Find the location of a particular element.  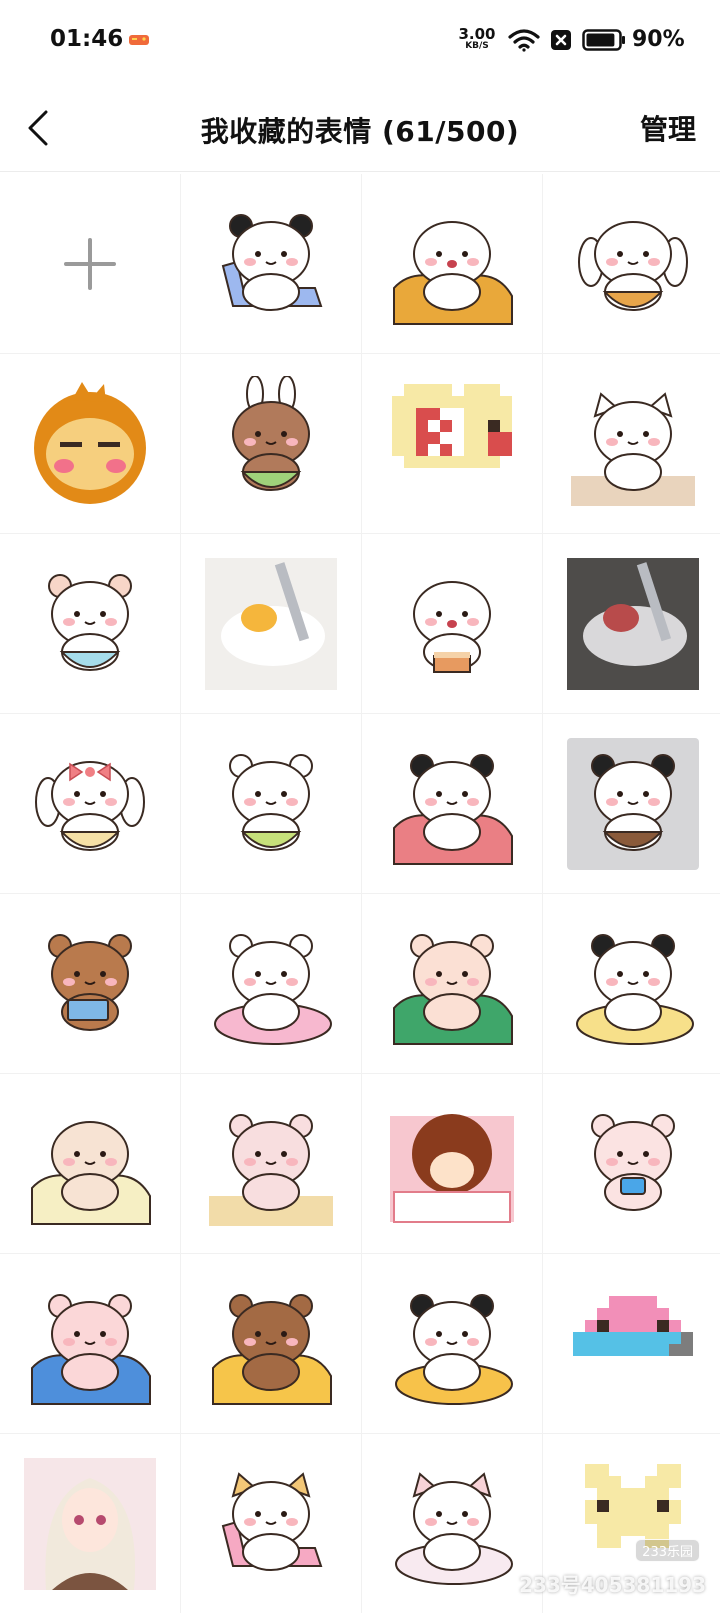

white-cat-bowl-sticker is located at coordinates (90, 624).